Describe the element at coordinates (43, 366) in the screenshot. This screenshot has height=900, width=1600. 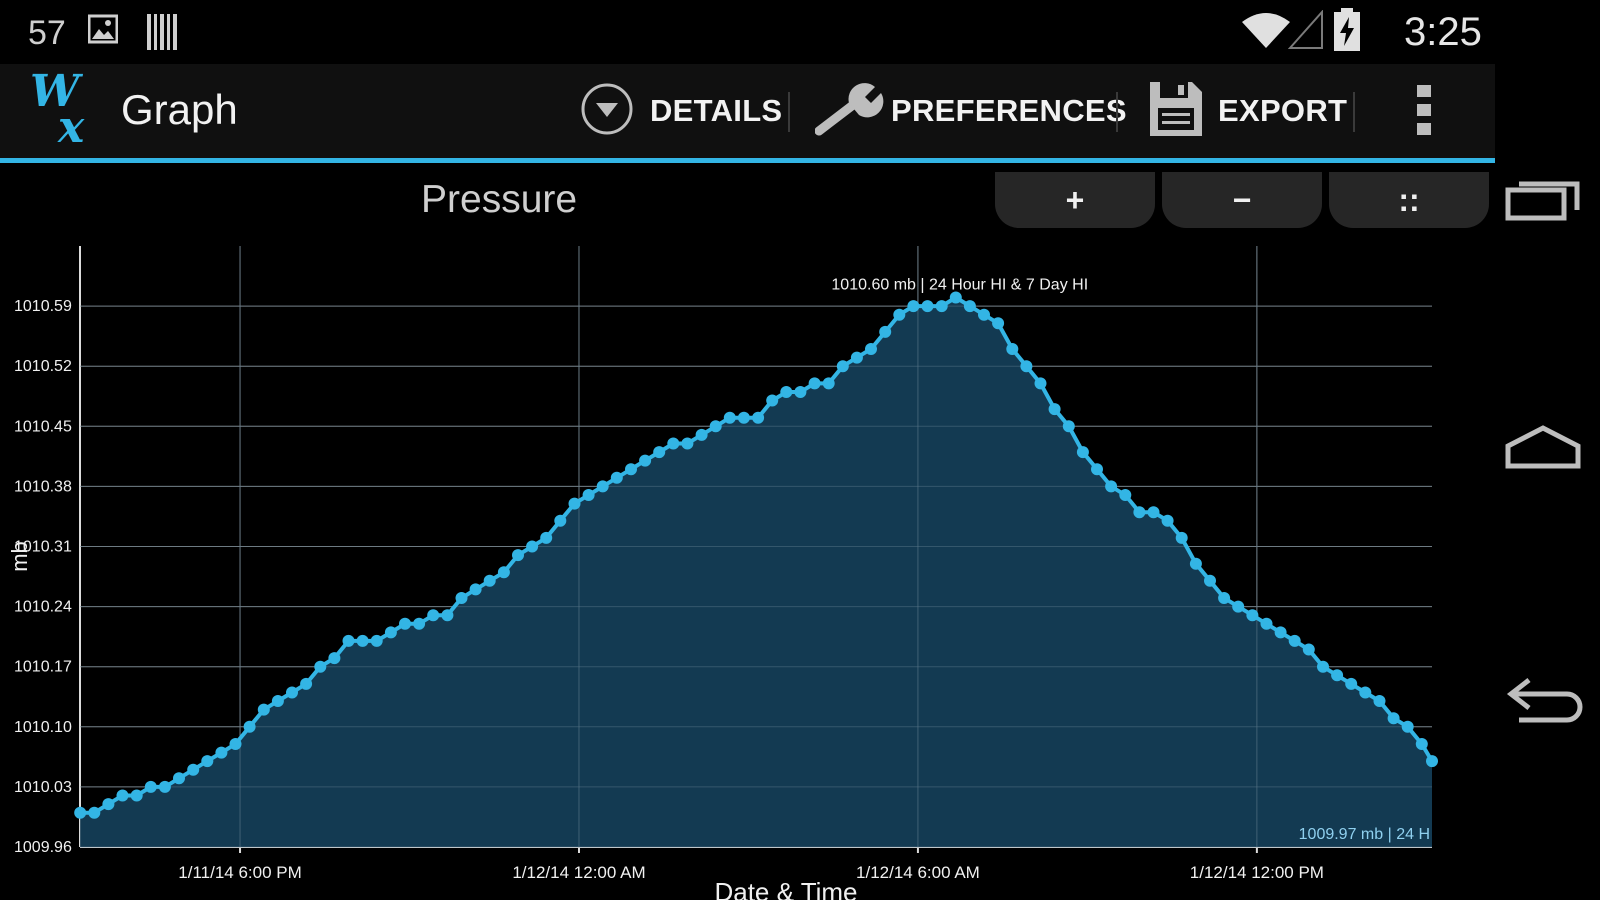
I see `y-tick-label: 1010.52` at that location.